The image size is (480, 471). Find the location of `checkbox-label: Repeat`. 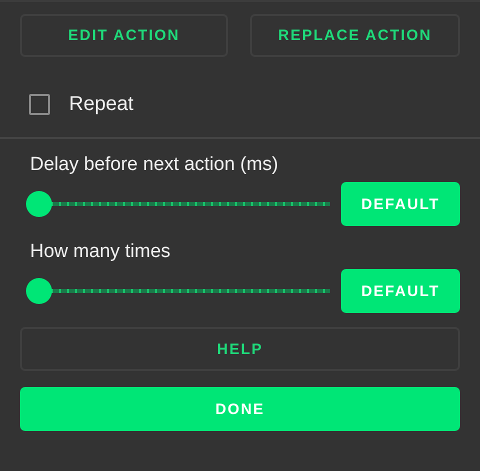

checkbox-label: Repeat is located at coordinates (101, 104).